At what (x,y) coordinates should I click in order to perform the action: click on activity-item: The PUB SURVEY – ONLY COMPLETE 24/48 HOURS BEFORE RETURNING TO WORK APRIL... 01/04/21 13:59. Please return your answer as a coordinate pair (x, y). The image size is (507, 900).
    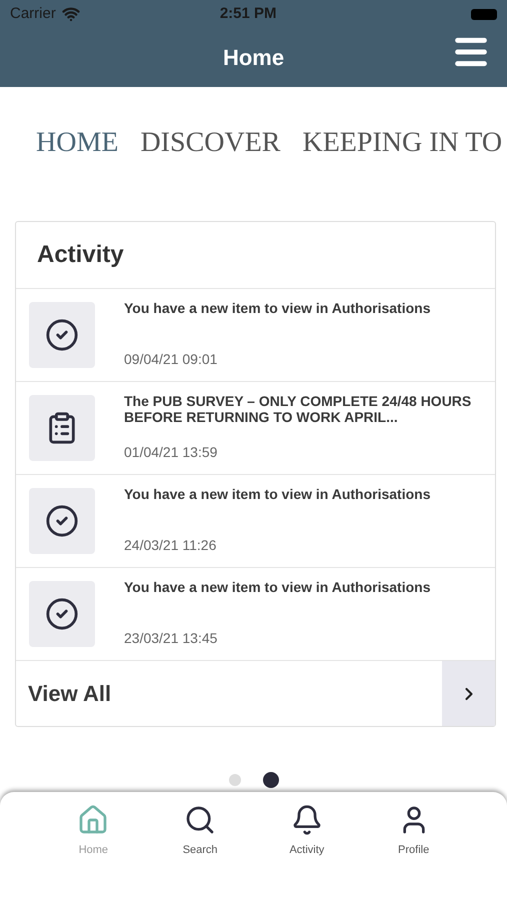
    Looking at the image, I should click on (255, 428).